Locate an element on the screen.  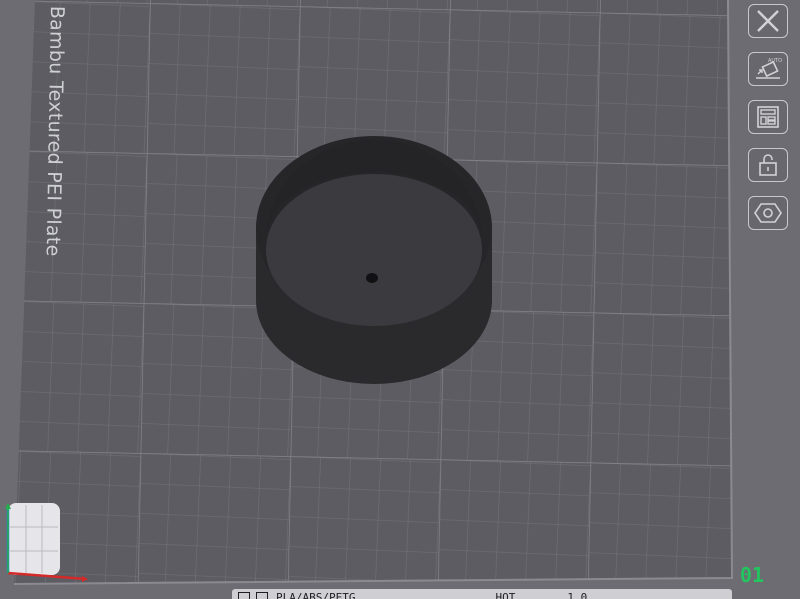
plate-name-label: Bambu Textured PEI Plate is located at coordinates (54, 131).